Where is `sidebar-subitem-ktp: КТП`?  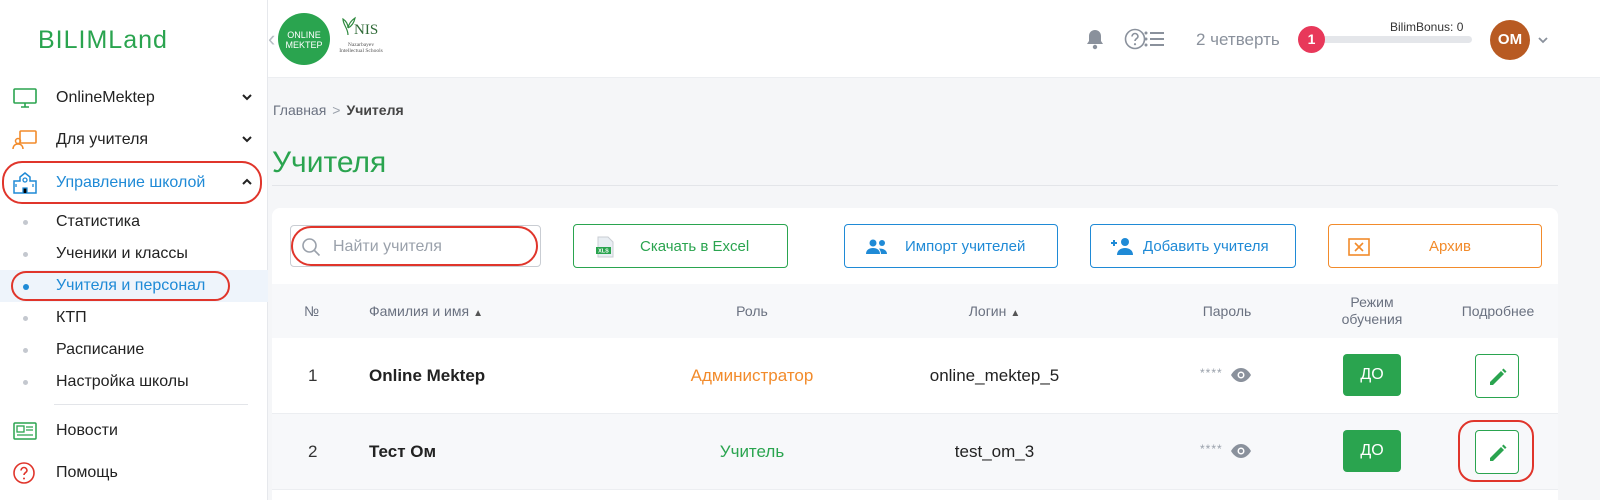
sidebar-subitem-ktp: КТП is located at coordinates (134, 318).